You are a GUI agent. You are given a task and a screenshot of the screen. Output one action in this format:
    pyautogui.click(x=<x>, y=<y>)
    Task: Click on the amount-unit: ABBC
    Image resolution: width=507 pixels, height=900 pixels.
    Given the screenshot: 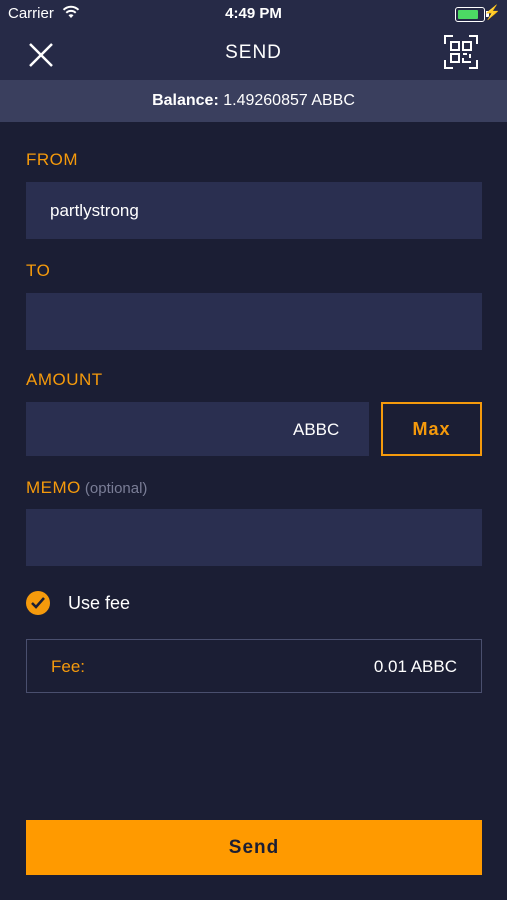 What is the action you would take?
    pyautogui.click(x=316, y=429)
    